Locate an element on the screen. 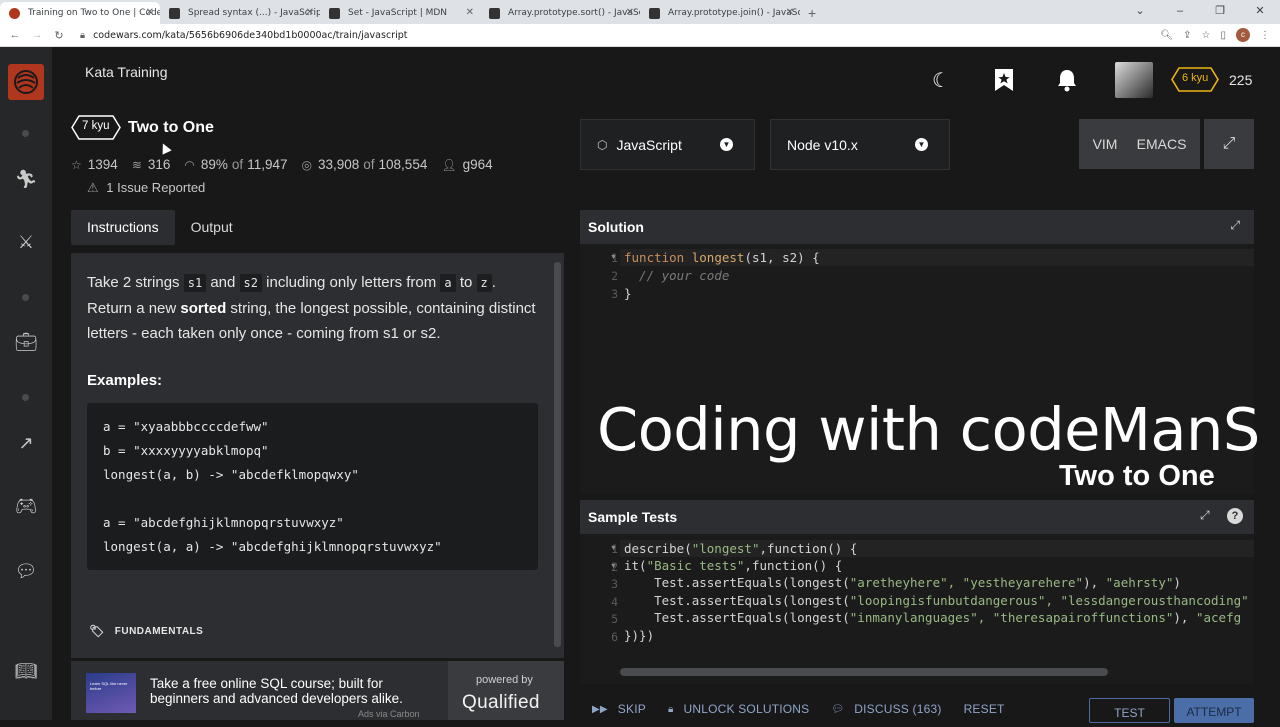  sample-tests-header: Sample Tests ⤢ ? is located at coordinates (917, 517).